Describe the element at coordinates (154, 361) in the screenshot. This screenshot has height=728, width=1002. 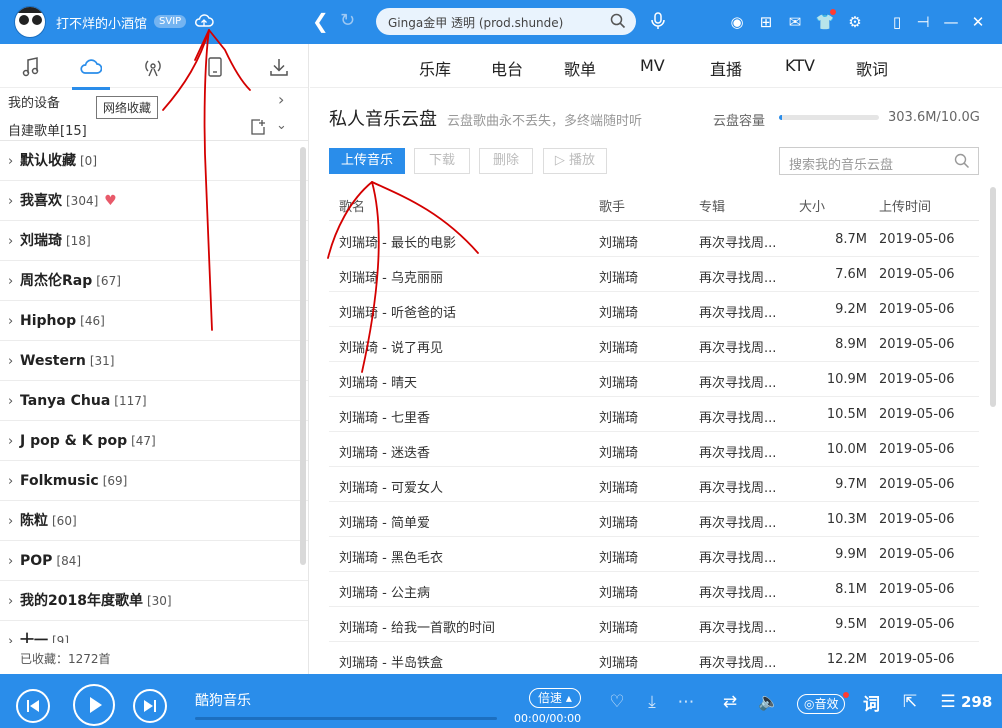
I see `playlist-item: › Western [31]` at that location.